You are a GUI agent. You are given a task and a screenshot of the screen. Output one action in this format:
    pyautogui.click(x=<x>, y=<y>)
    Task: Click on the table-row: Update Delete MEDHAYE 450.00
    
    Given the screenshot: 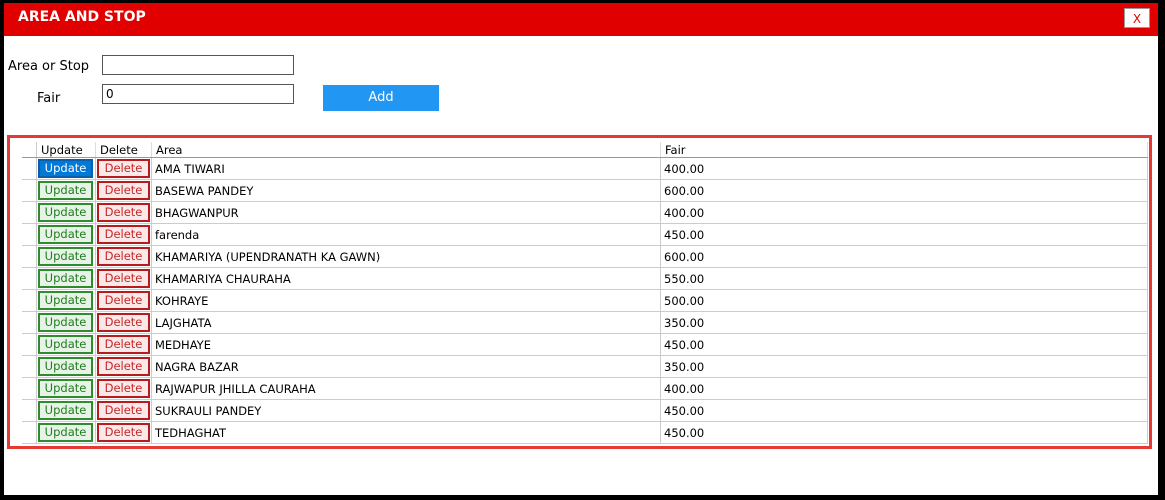 What is the action you would take?
    pyautogui.click(x=585, y=344)
    